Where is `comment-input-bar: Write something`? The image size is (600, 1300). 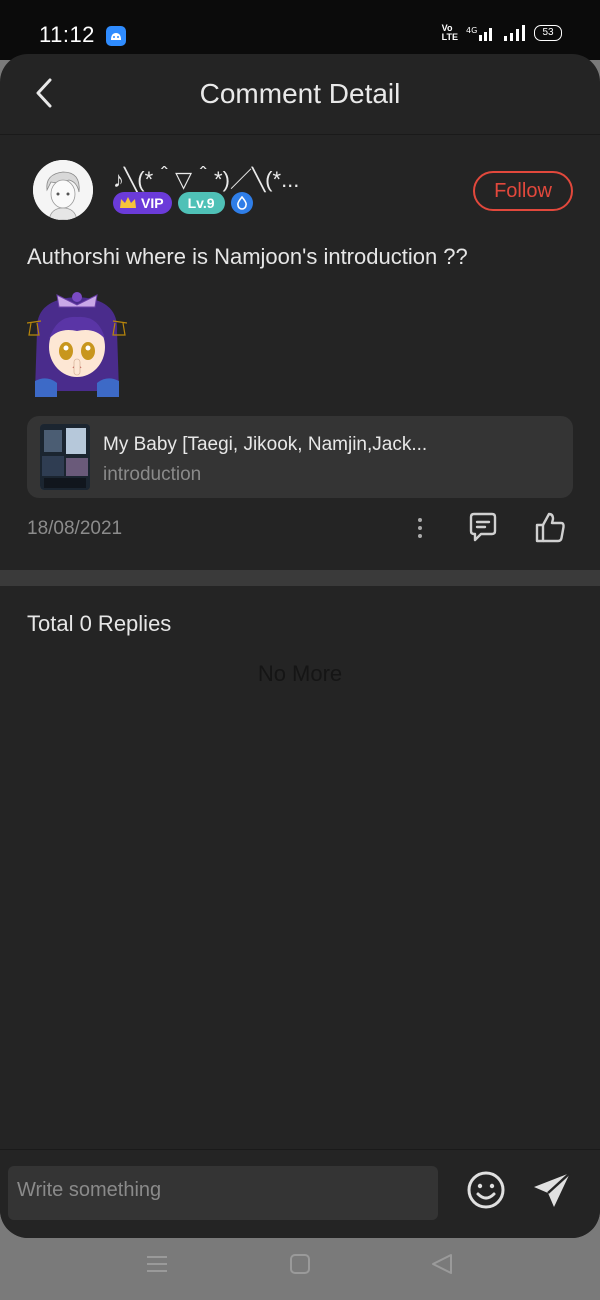 comment-input-bar: Write something is located at coordinates (300, 1193).